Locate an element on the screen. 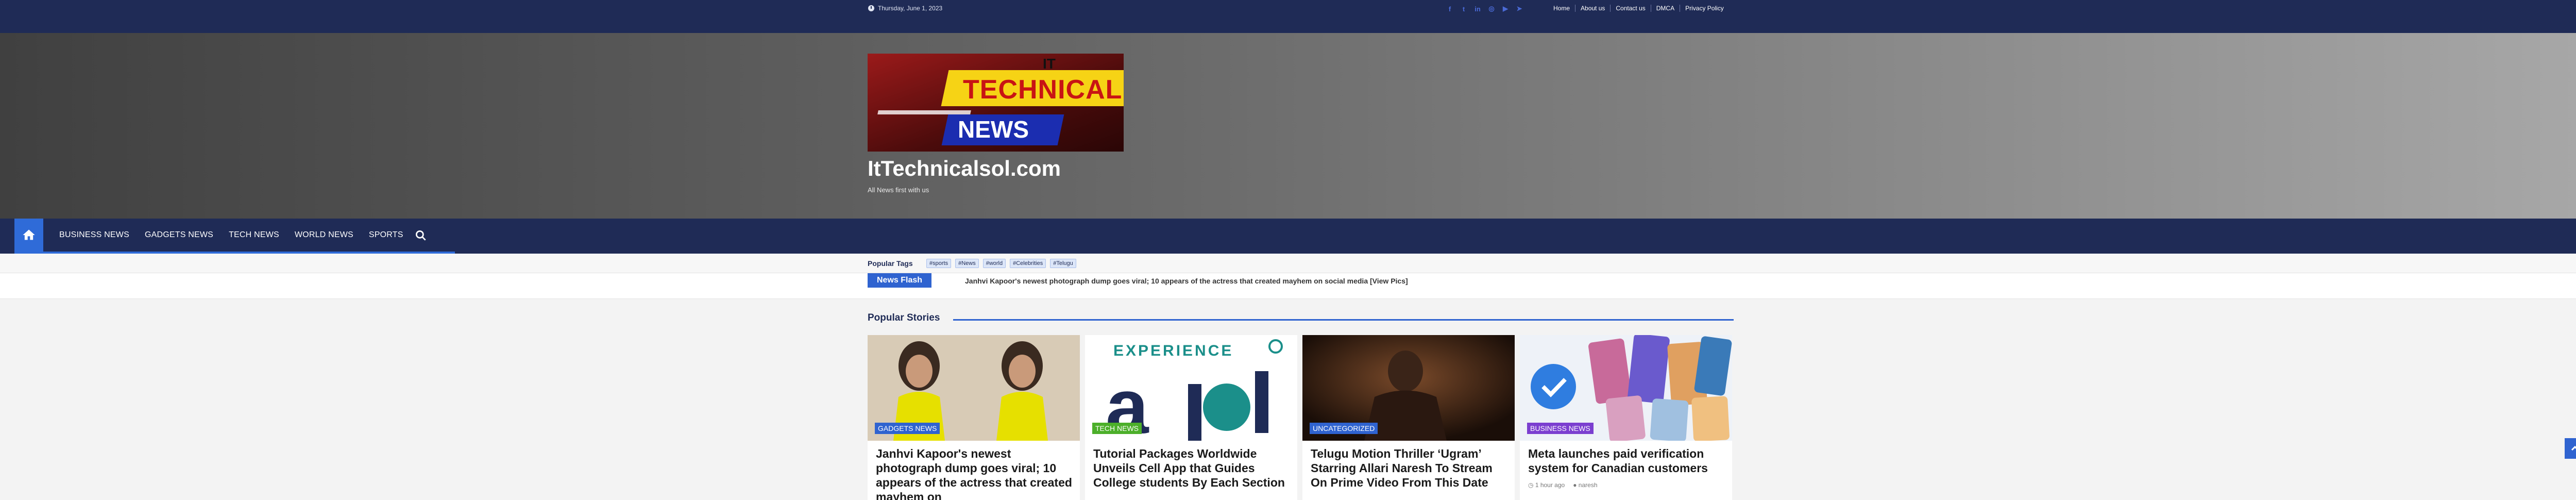  site-tagline: All News first with us is located at coordinates (898, 190).